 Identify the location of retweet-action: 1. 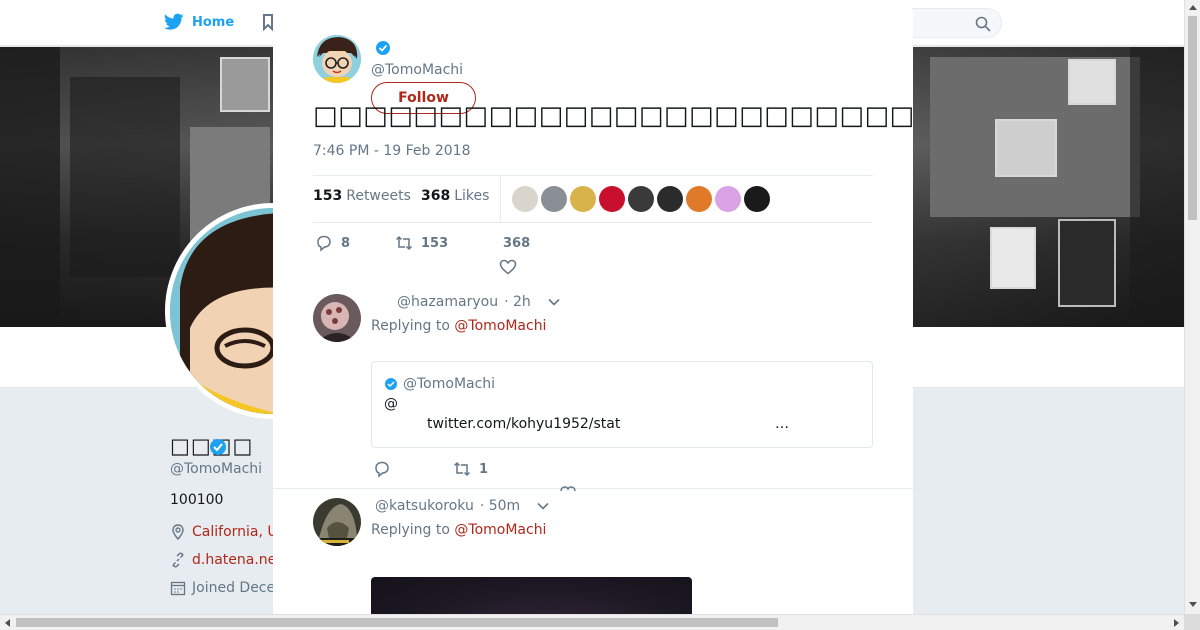
(470, 469).